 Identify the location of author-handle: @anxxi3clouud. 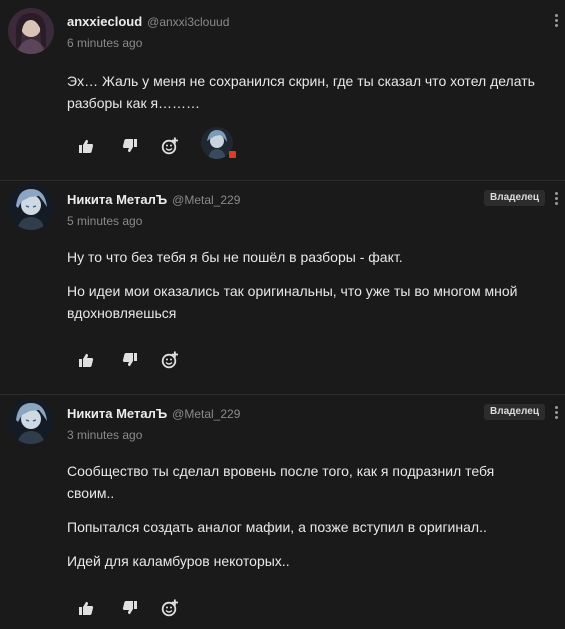
(188, 22).